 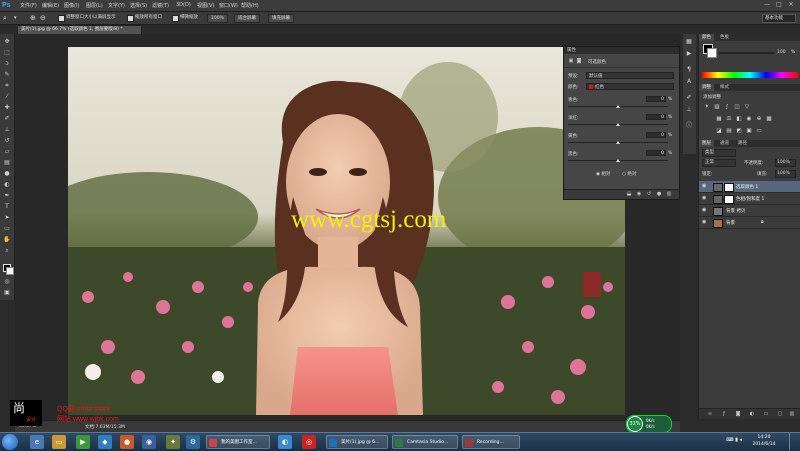 What do you see at coordinates (736, 440) in the screenshot?
I see `network-status-icon: ▮` at bounding box center [736, 440].